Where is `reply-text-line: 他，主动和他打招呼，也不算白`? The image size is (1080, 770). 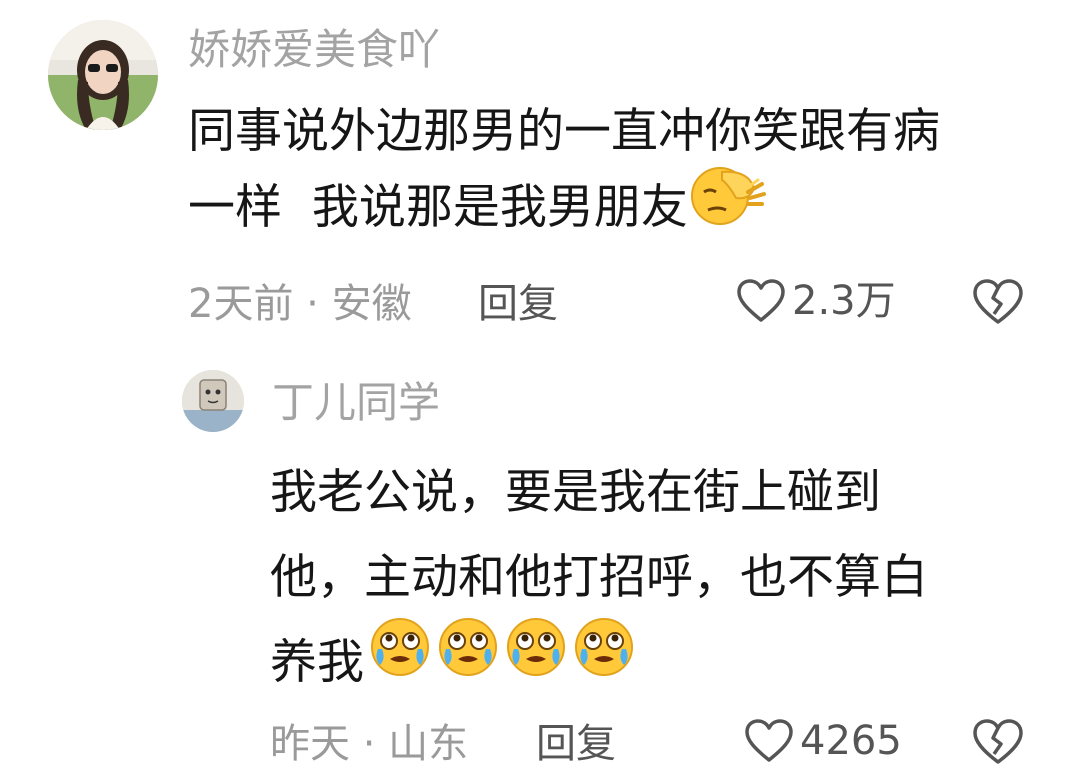
reply-text-line: 他，主动和他打招呼，也不算白 is located at coordinates (599, 577).